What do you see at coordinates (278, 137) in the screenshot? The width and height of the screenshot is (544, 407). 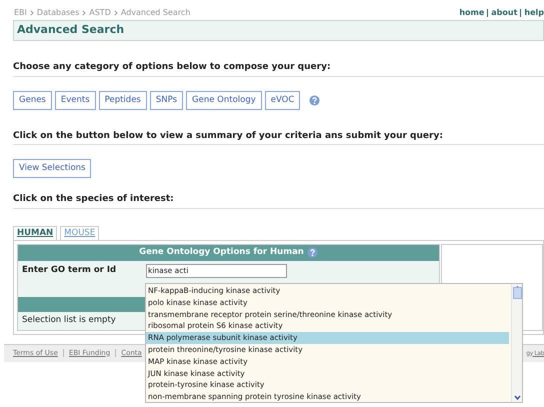 I see `section-heading: Click on the button below to view a summary of your criteria ans submit your query:` at bounding box center [278, 137].